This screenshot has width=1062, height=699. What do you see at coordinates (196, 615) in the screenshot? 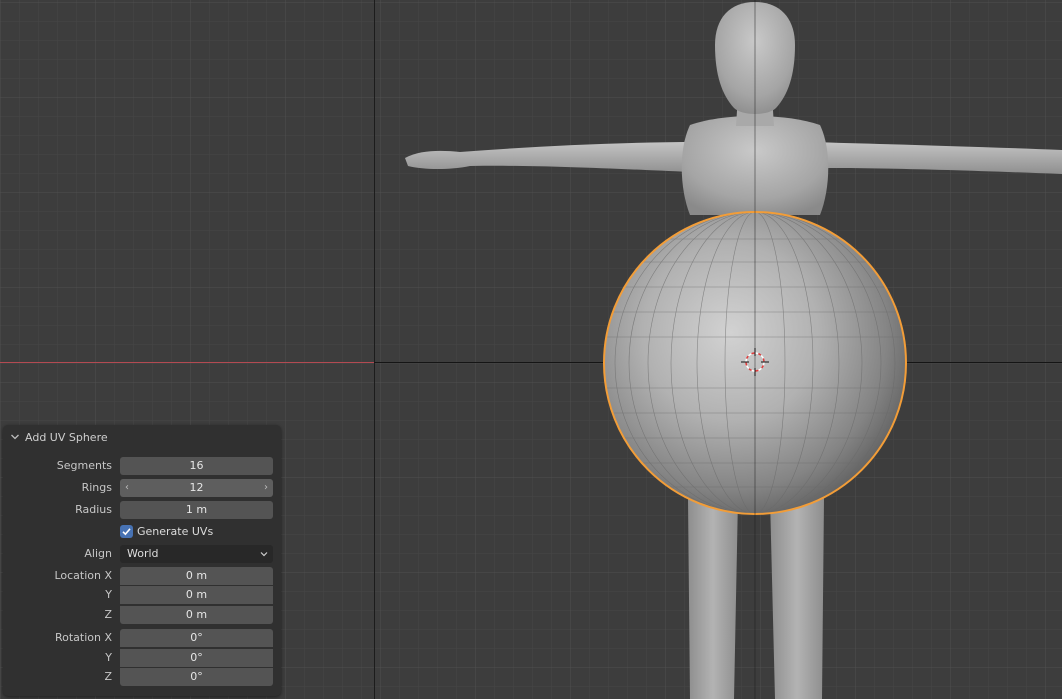
I see `location-z-field: 0 m` at bounding box center [196, 615].